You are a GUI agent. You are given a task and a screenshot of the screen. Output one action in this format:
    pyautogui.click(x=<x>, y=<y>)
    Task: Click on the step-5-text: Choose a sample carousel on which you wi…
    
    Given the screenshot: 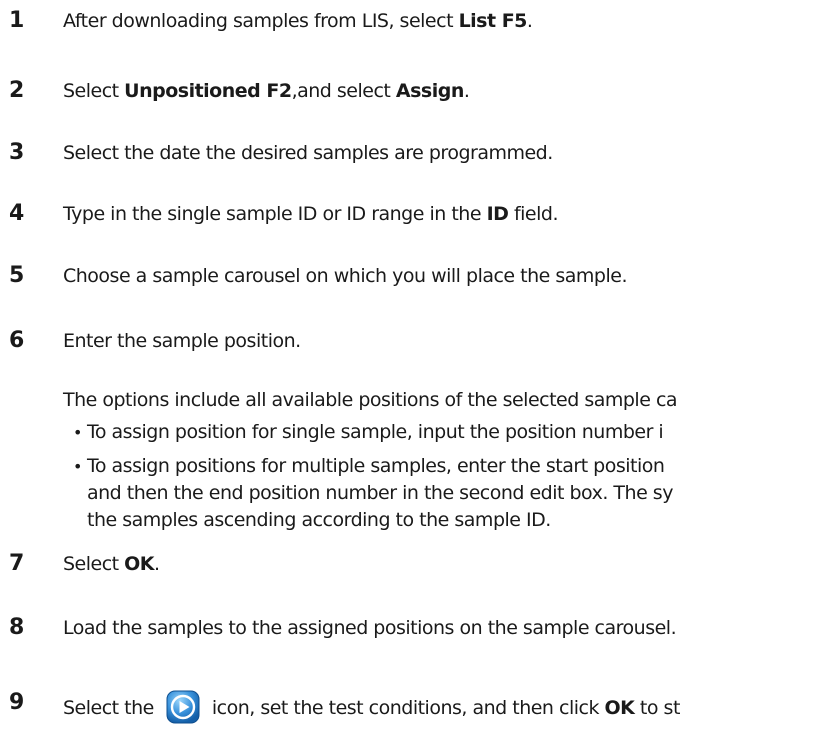 What is the action you would take?
    pyautogui.click(x=345, y=276)
    